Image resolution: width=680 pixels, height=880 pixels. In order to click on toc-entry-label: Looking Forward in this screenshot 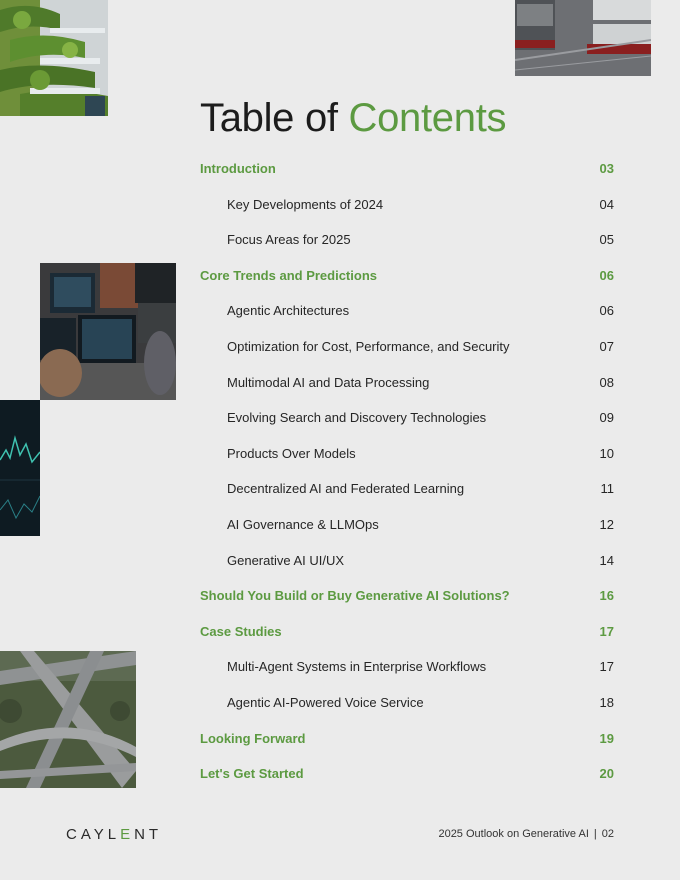, I will do `click(253, 738)`.